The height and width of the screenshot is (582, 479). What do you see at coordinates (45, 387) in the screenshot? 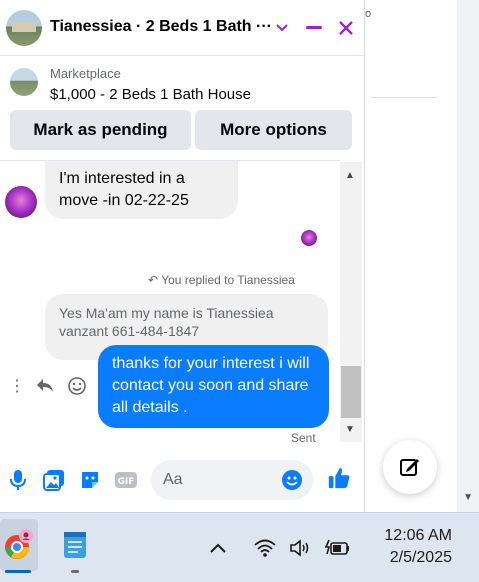
I see `reply-icon` at bounding box center [45, 387].